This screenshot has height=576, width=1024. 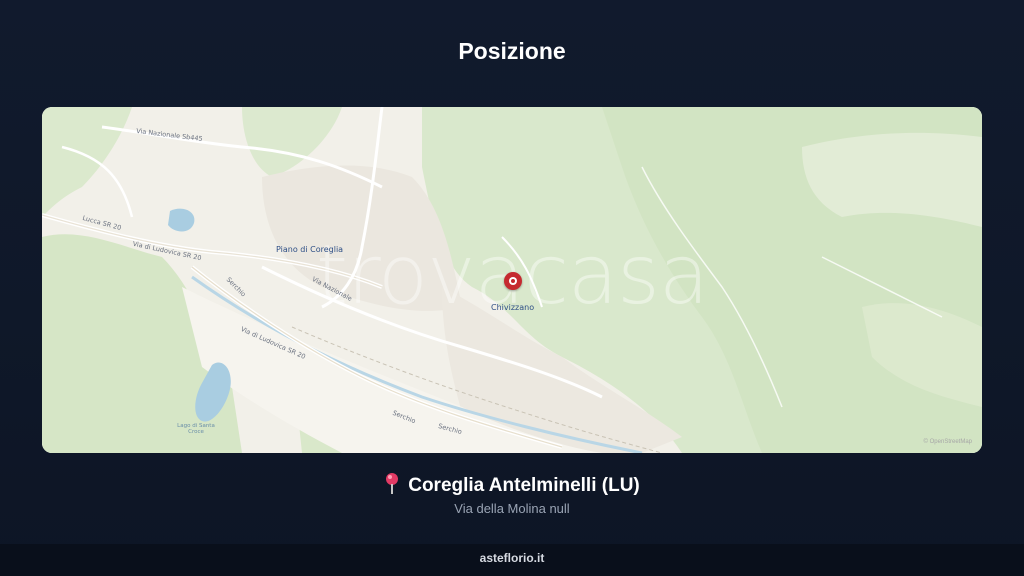 I want to click on footer: asteflorio.it, so click(x=512, y=560).